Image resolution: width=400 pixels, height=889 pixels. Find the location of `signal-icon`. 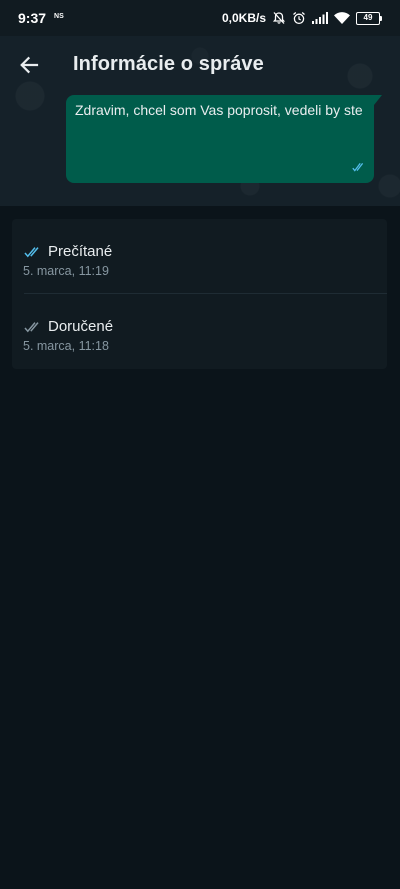

signal-icon is located at coordinates (320, 18).